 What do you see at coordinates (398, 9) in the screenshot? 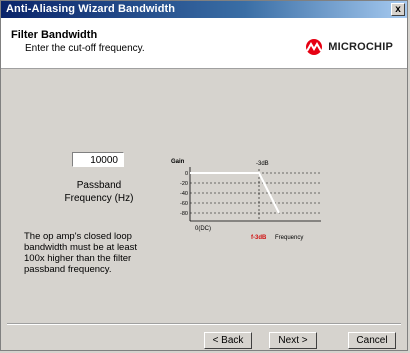
I see `close-button: x` at bounding box center [398, 9].